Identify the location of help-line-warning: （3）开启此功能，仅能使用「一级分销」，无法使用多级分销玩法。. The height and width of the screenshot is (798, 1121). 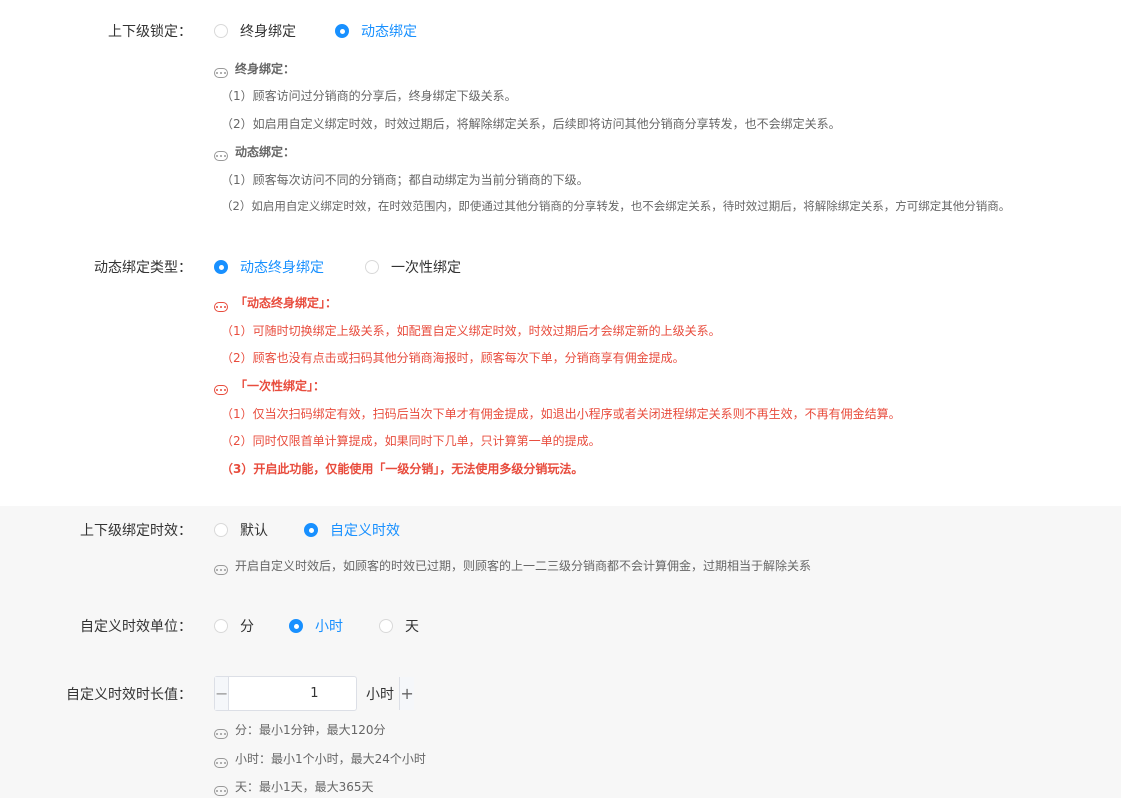
(402, 469).